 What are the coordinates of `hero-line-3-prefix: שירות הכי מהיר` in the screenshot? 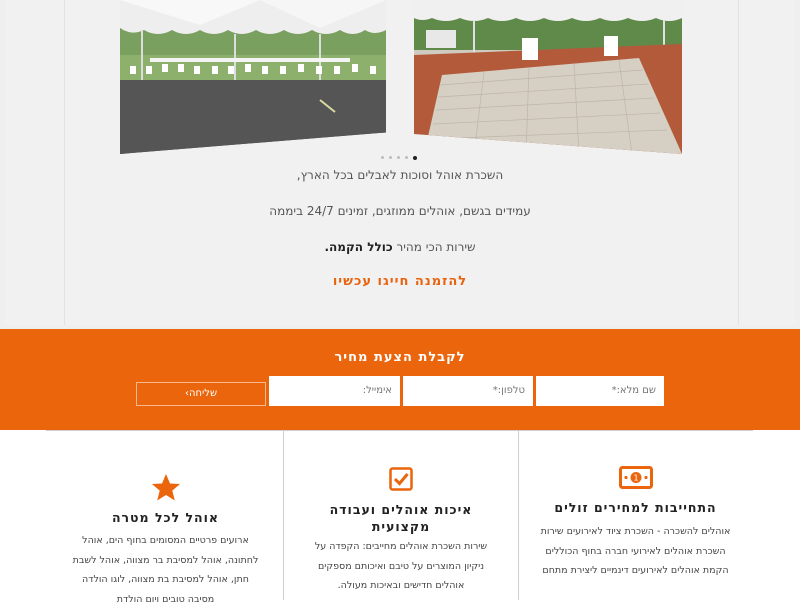 It's located at (434, 247).